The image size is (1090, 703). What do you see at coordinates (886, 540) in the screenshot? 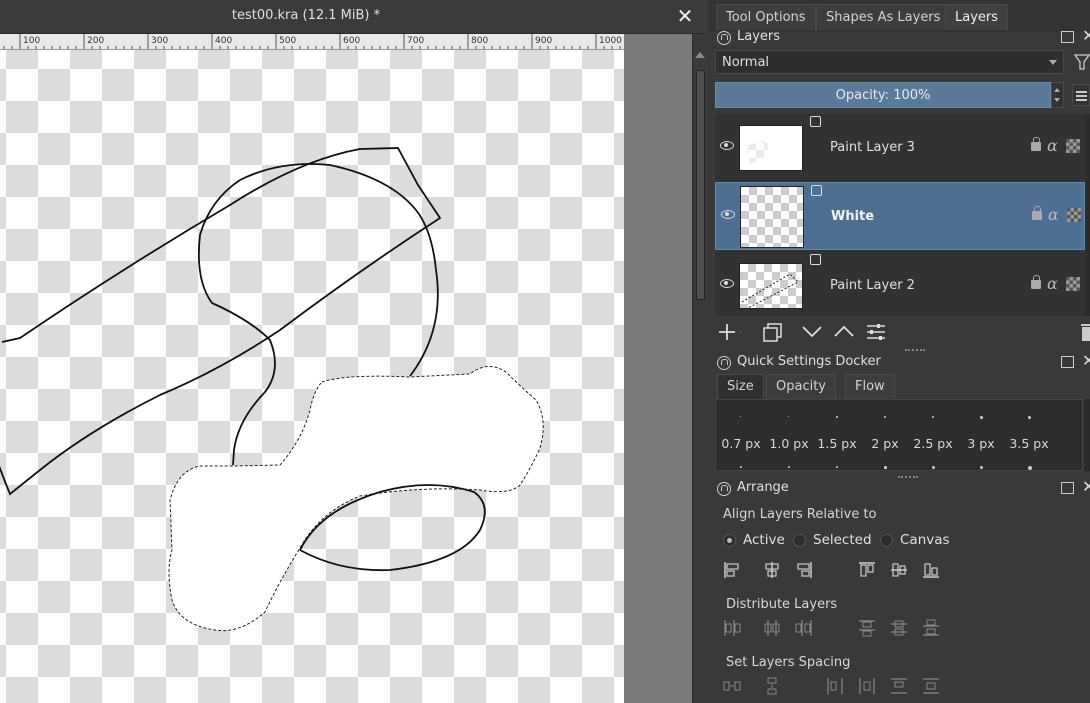
I see `radio-canvas` at bounding box center [886, 540].